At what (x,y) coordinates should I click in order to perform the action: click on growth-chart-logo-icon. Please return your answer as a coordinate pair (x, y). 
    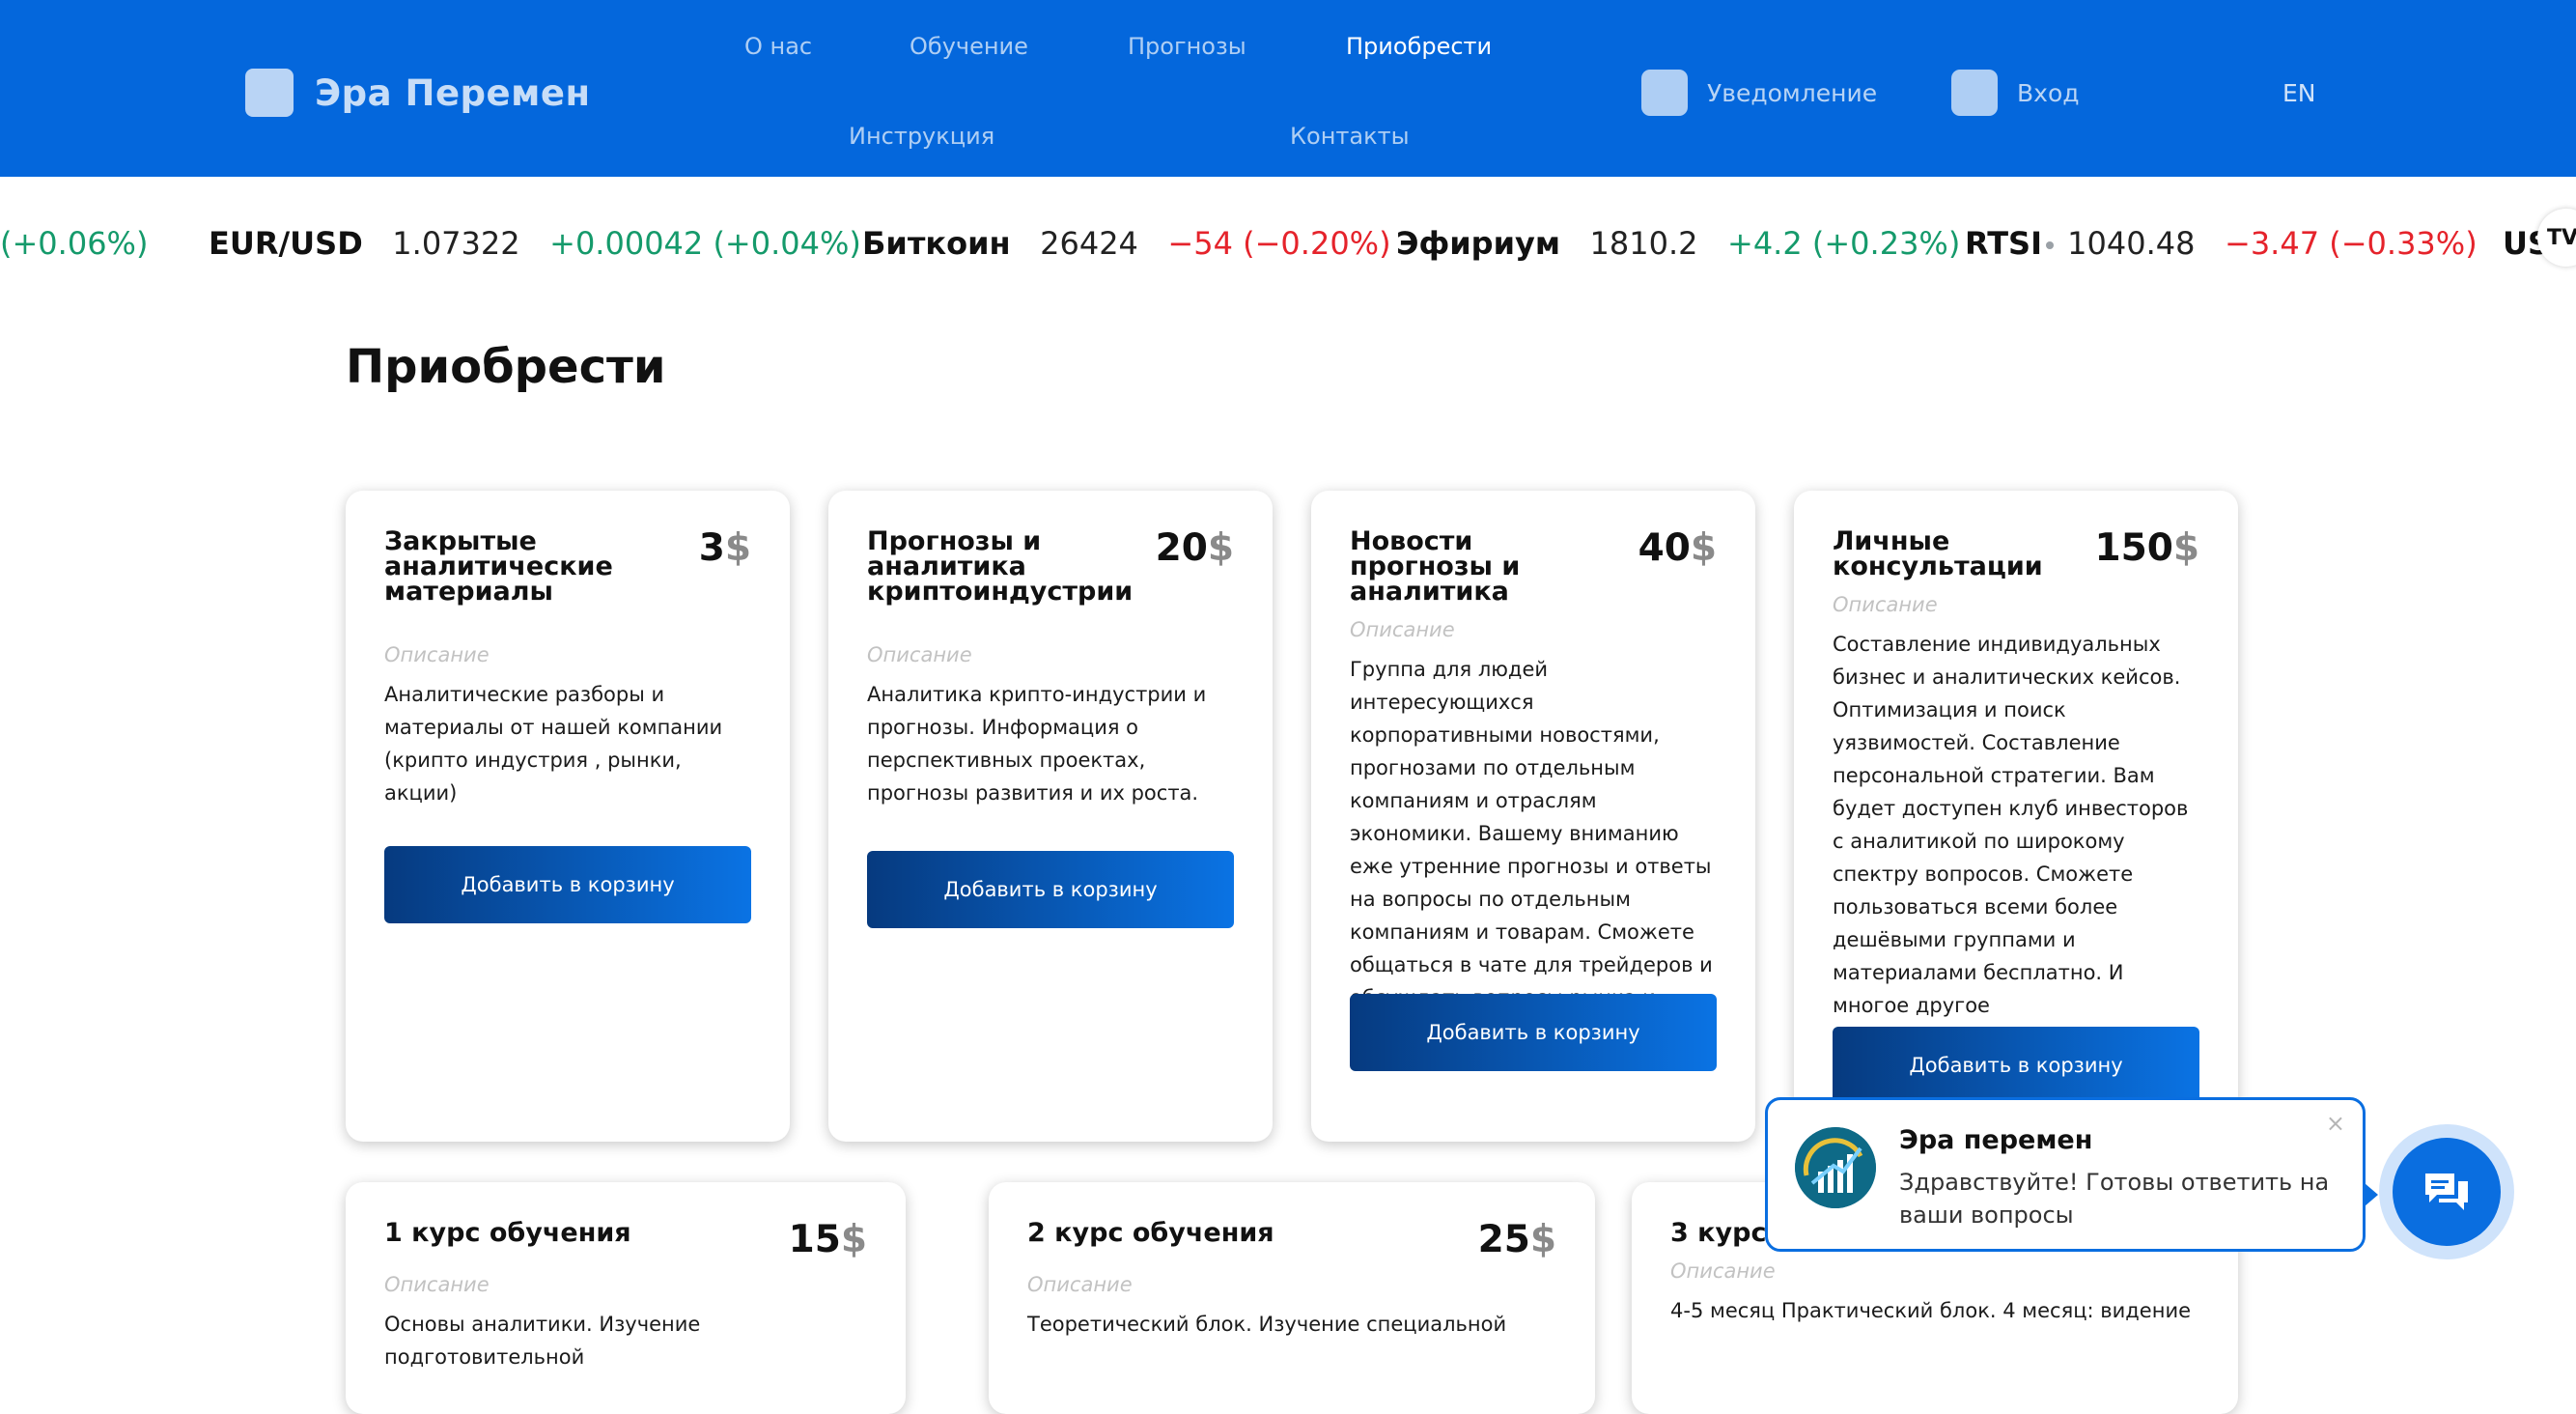
    Looking at the image, I should click on (1836, 1167).